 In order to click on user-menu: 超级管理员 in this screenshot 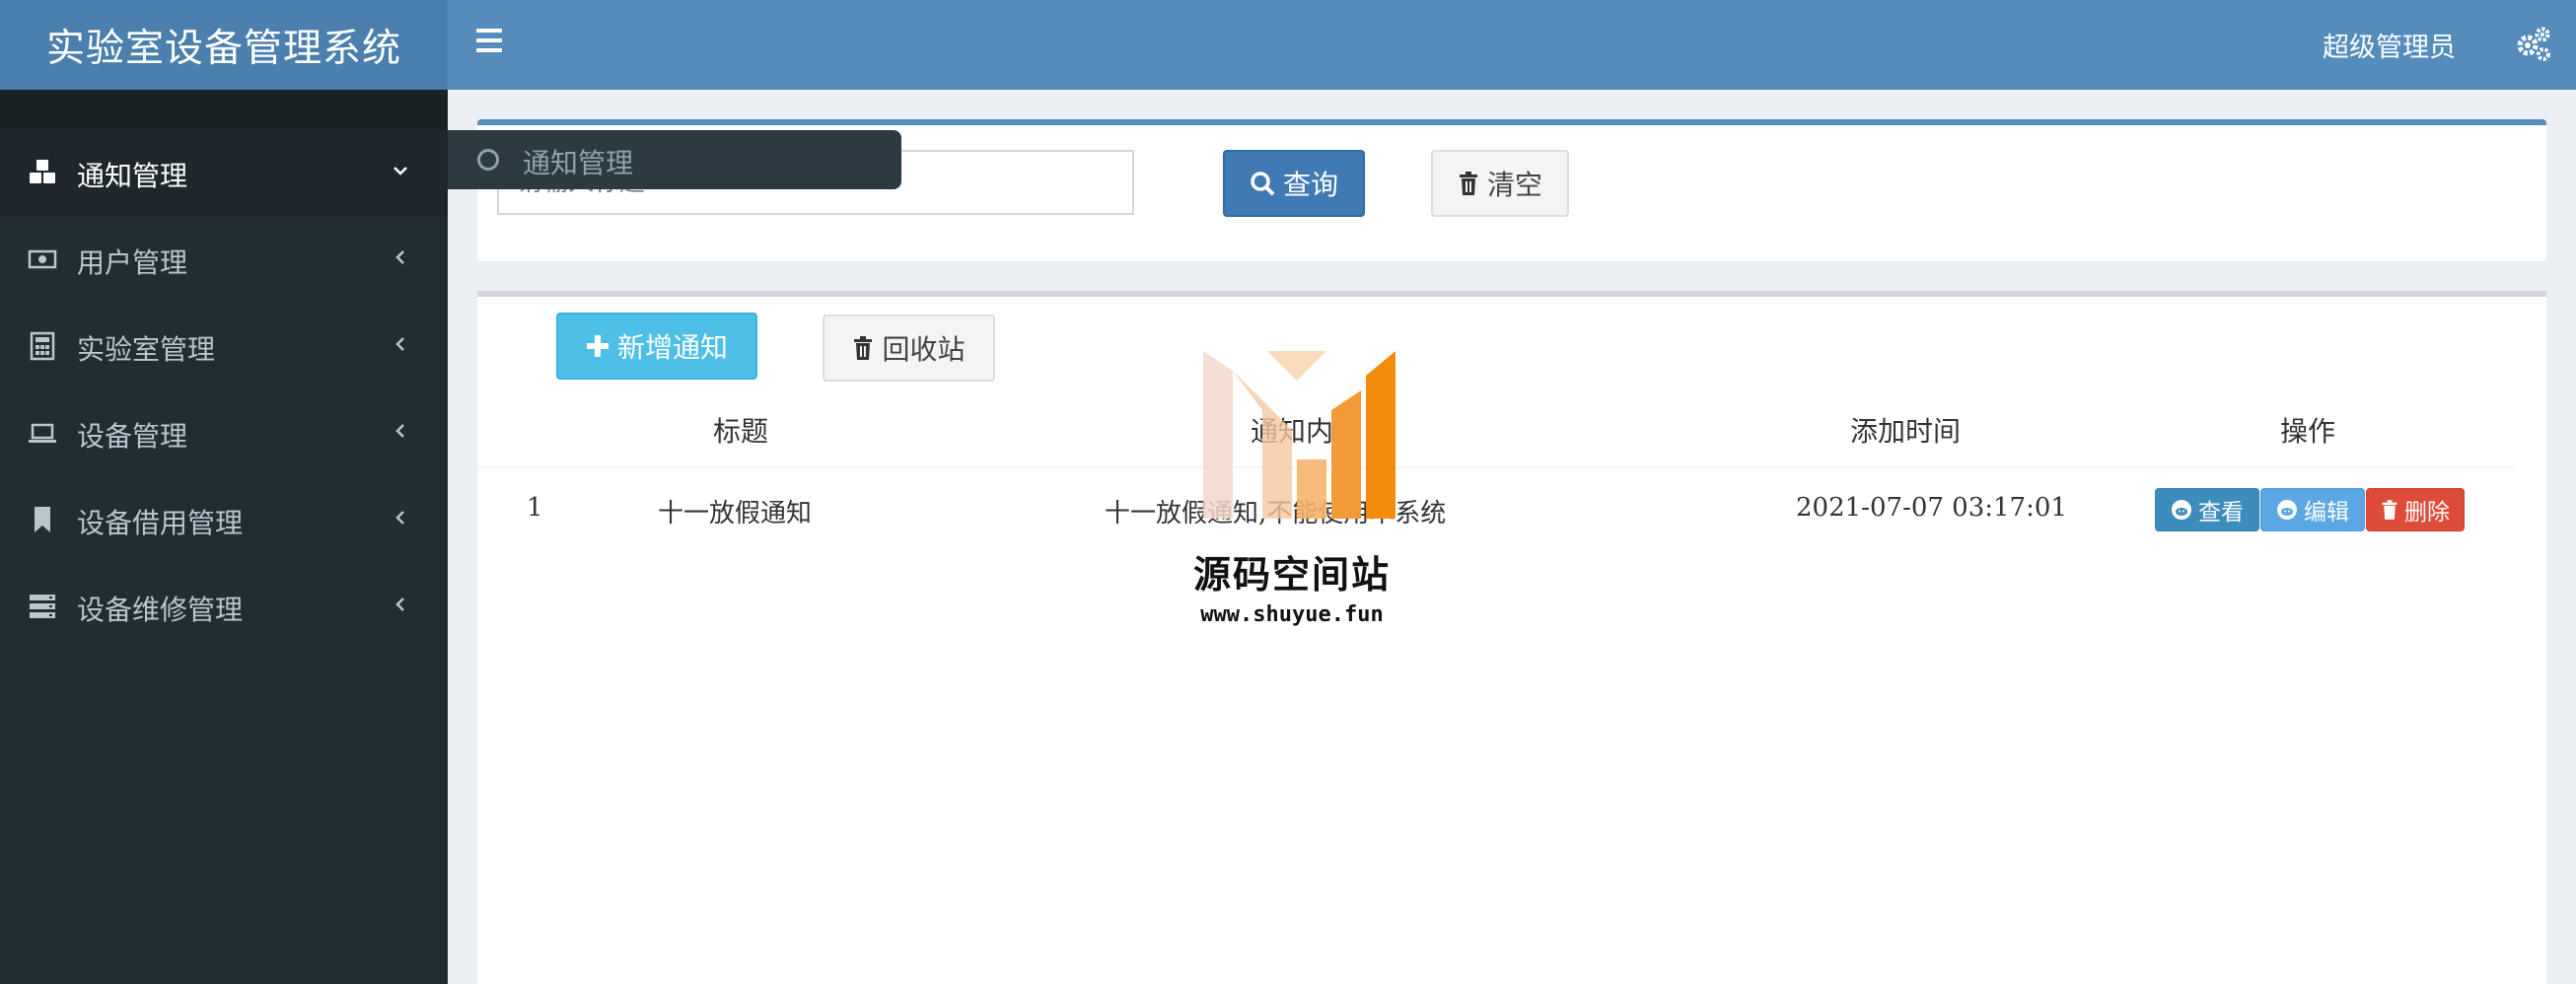, I will do `click(2389, 45)`.